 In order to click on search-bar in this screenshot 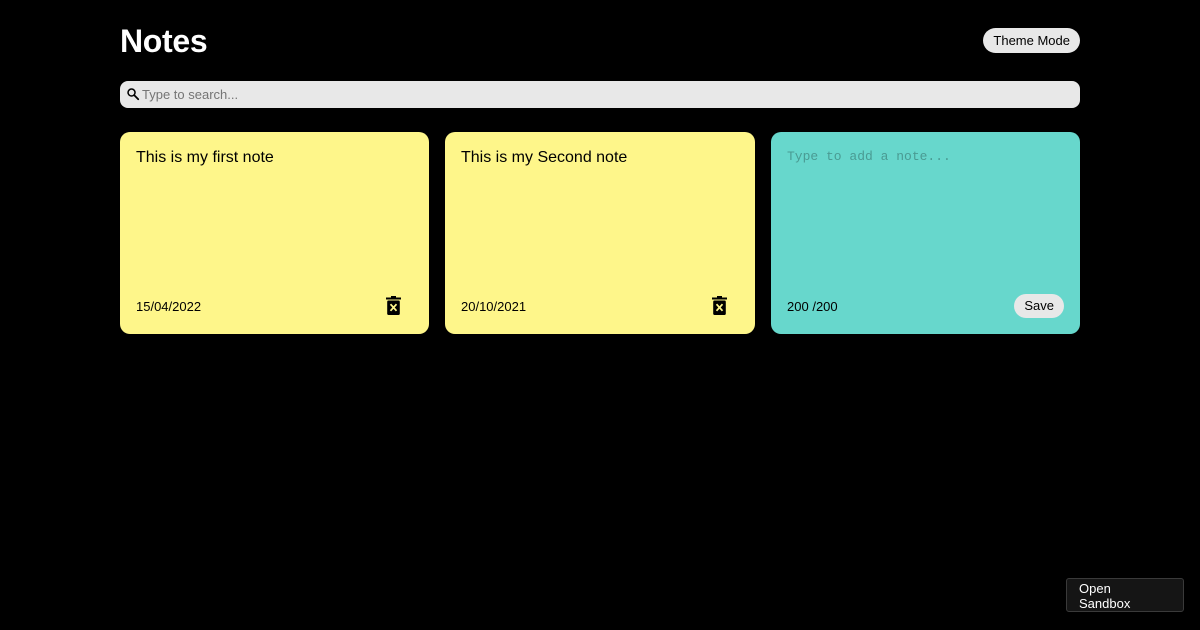, I will do `click(600, 94)`.